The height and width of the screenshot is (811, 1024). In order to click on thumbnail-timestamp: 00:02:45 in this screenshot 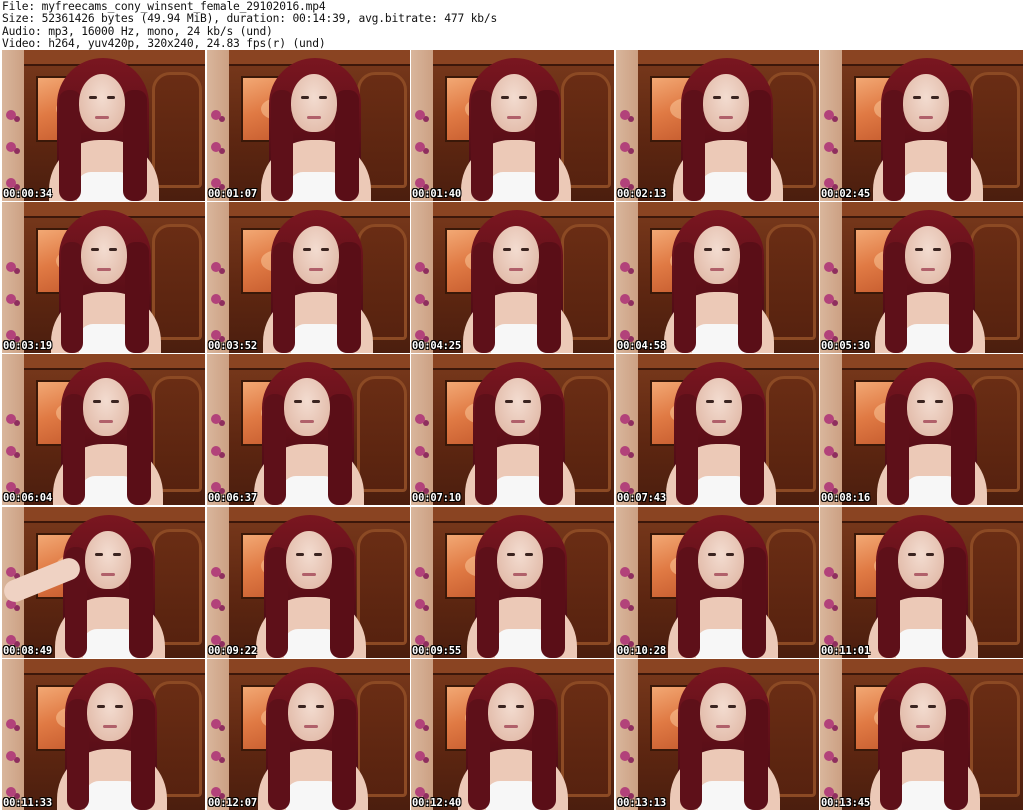, I will do `click(845, 194)`.